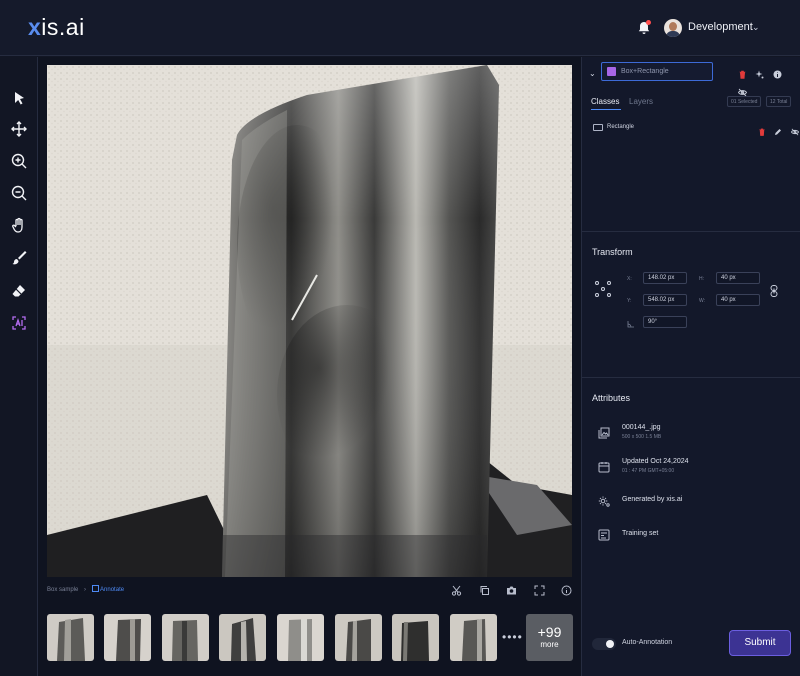 The image size is (800, 676). What do you see at coordinates (604, 432) in the screenshot?
I see `image-gallery-icon` at bounding box center [604, 432].